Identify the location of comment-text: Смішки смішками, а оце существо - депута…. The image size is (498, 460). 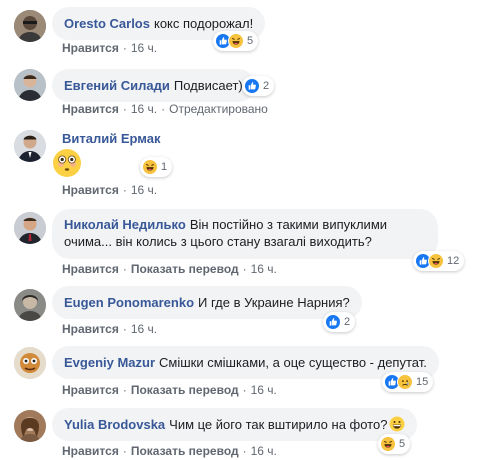
(293, 362).